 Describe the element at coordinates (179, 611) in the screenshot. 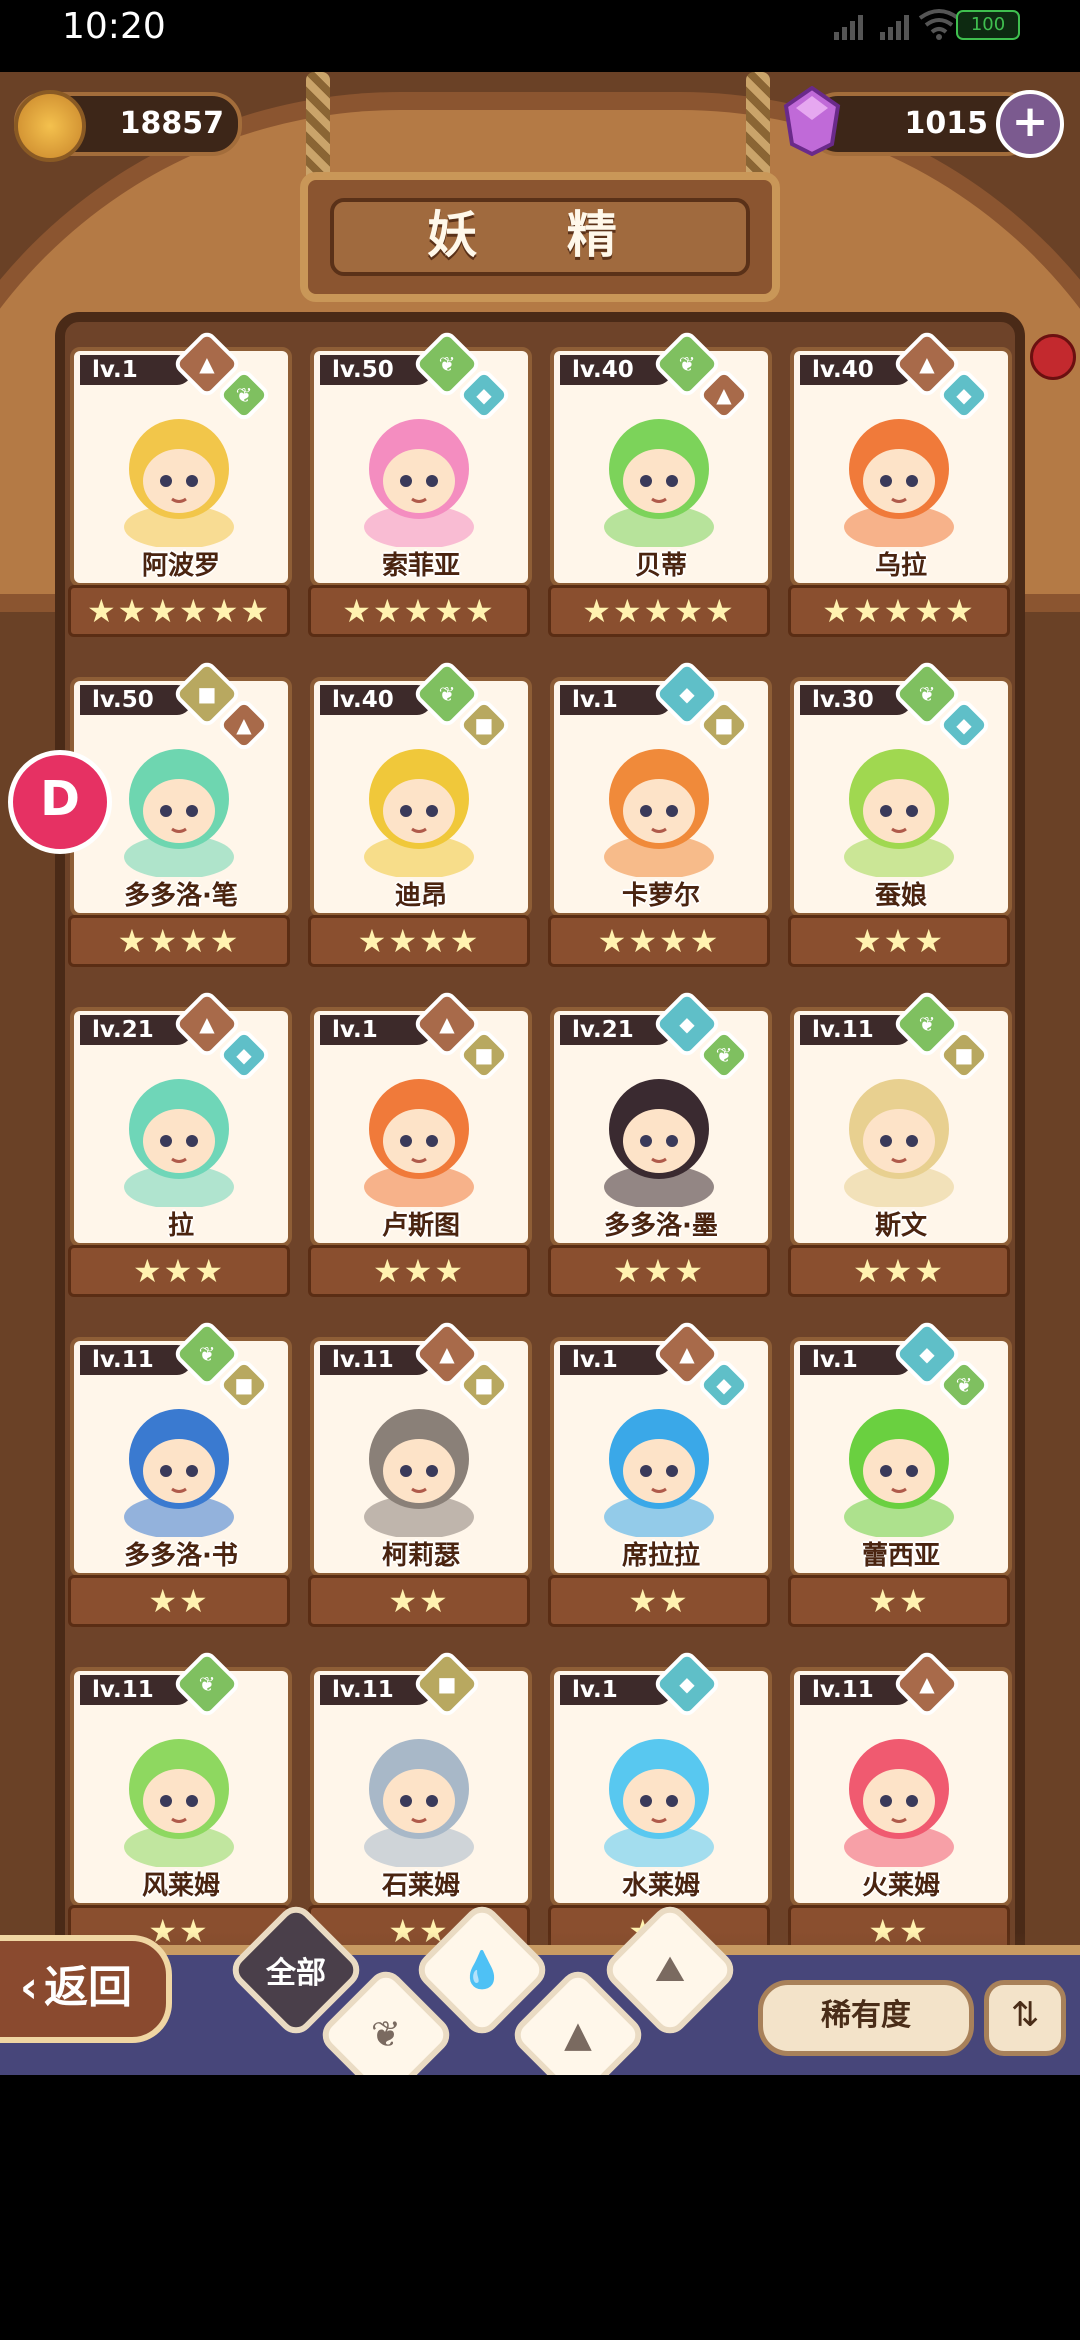

I see `star-rating: ★★★★★★` at that location.